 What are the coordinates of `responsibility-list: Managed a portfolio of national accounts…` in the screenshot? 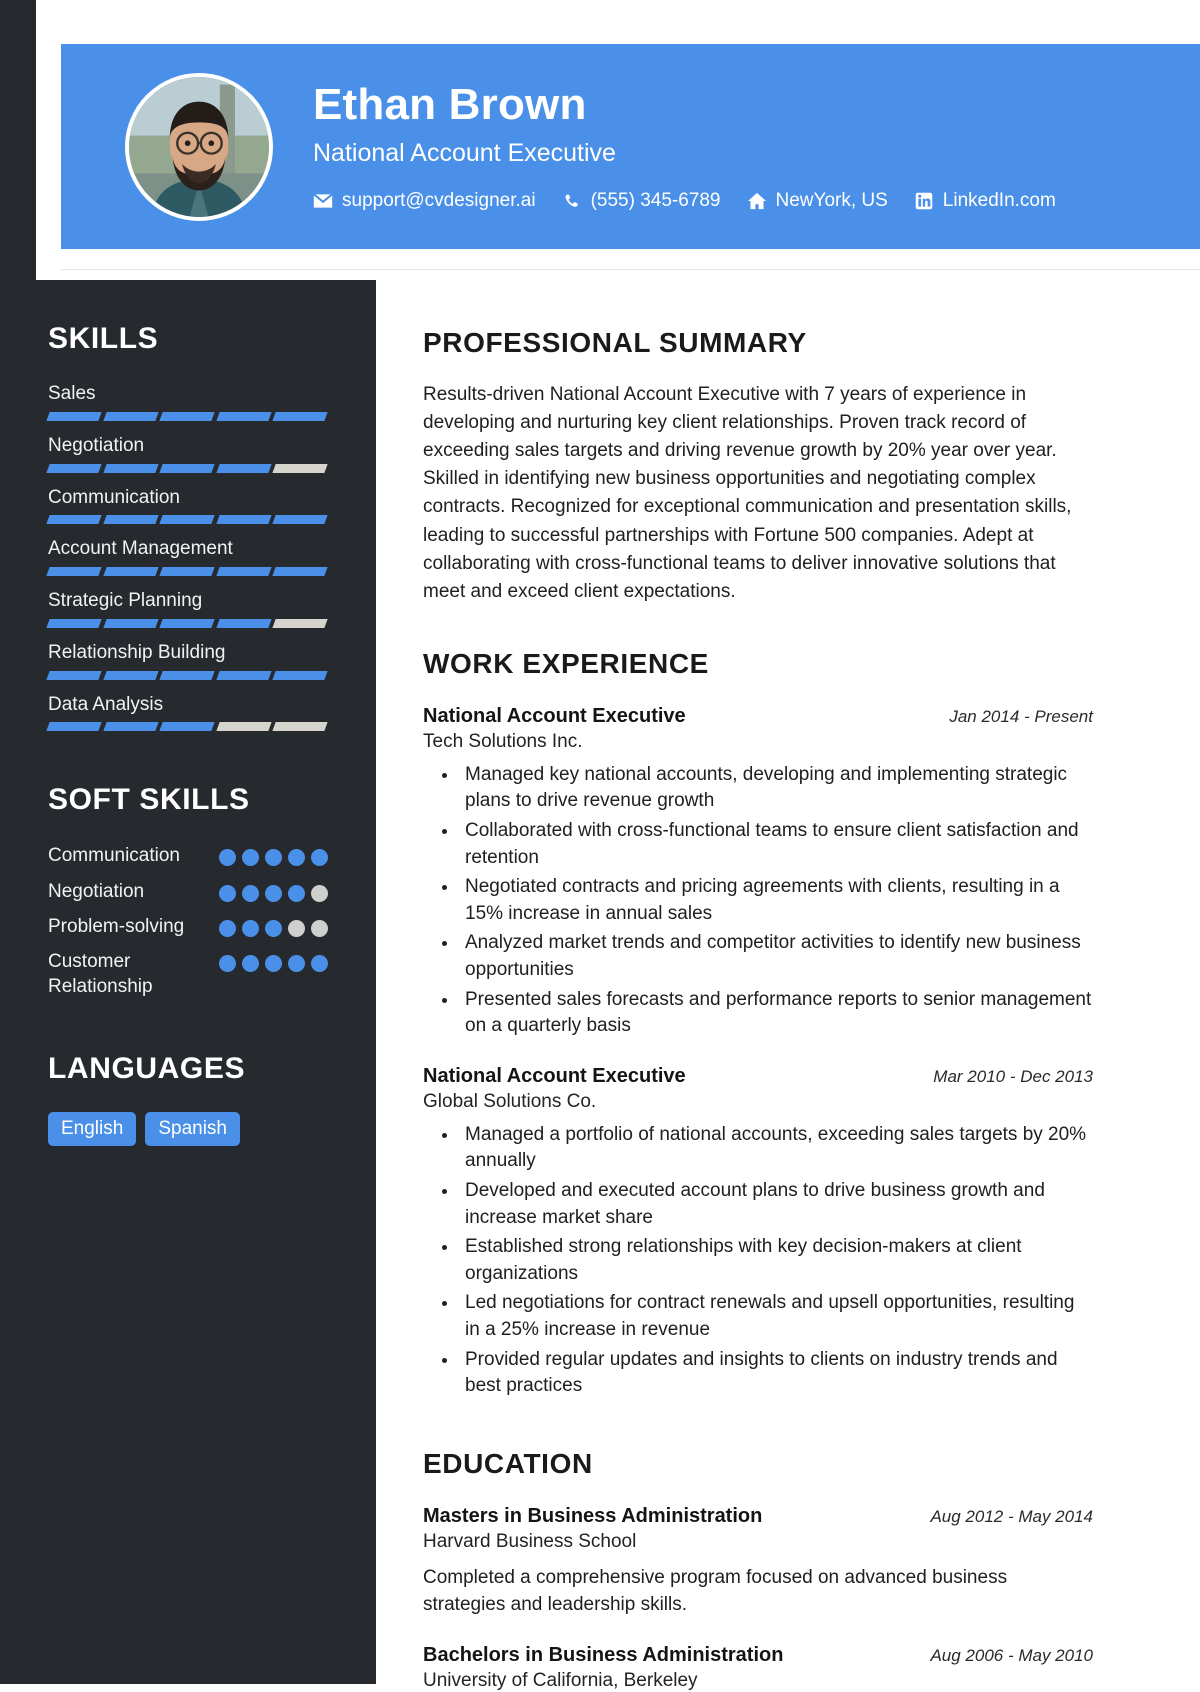 It's located at (758, 1261).